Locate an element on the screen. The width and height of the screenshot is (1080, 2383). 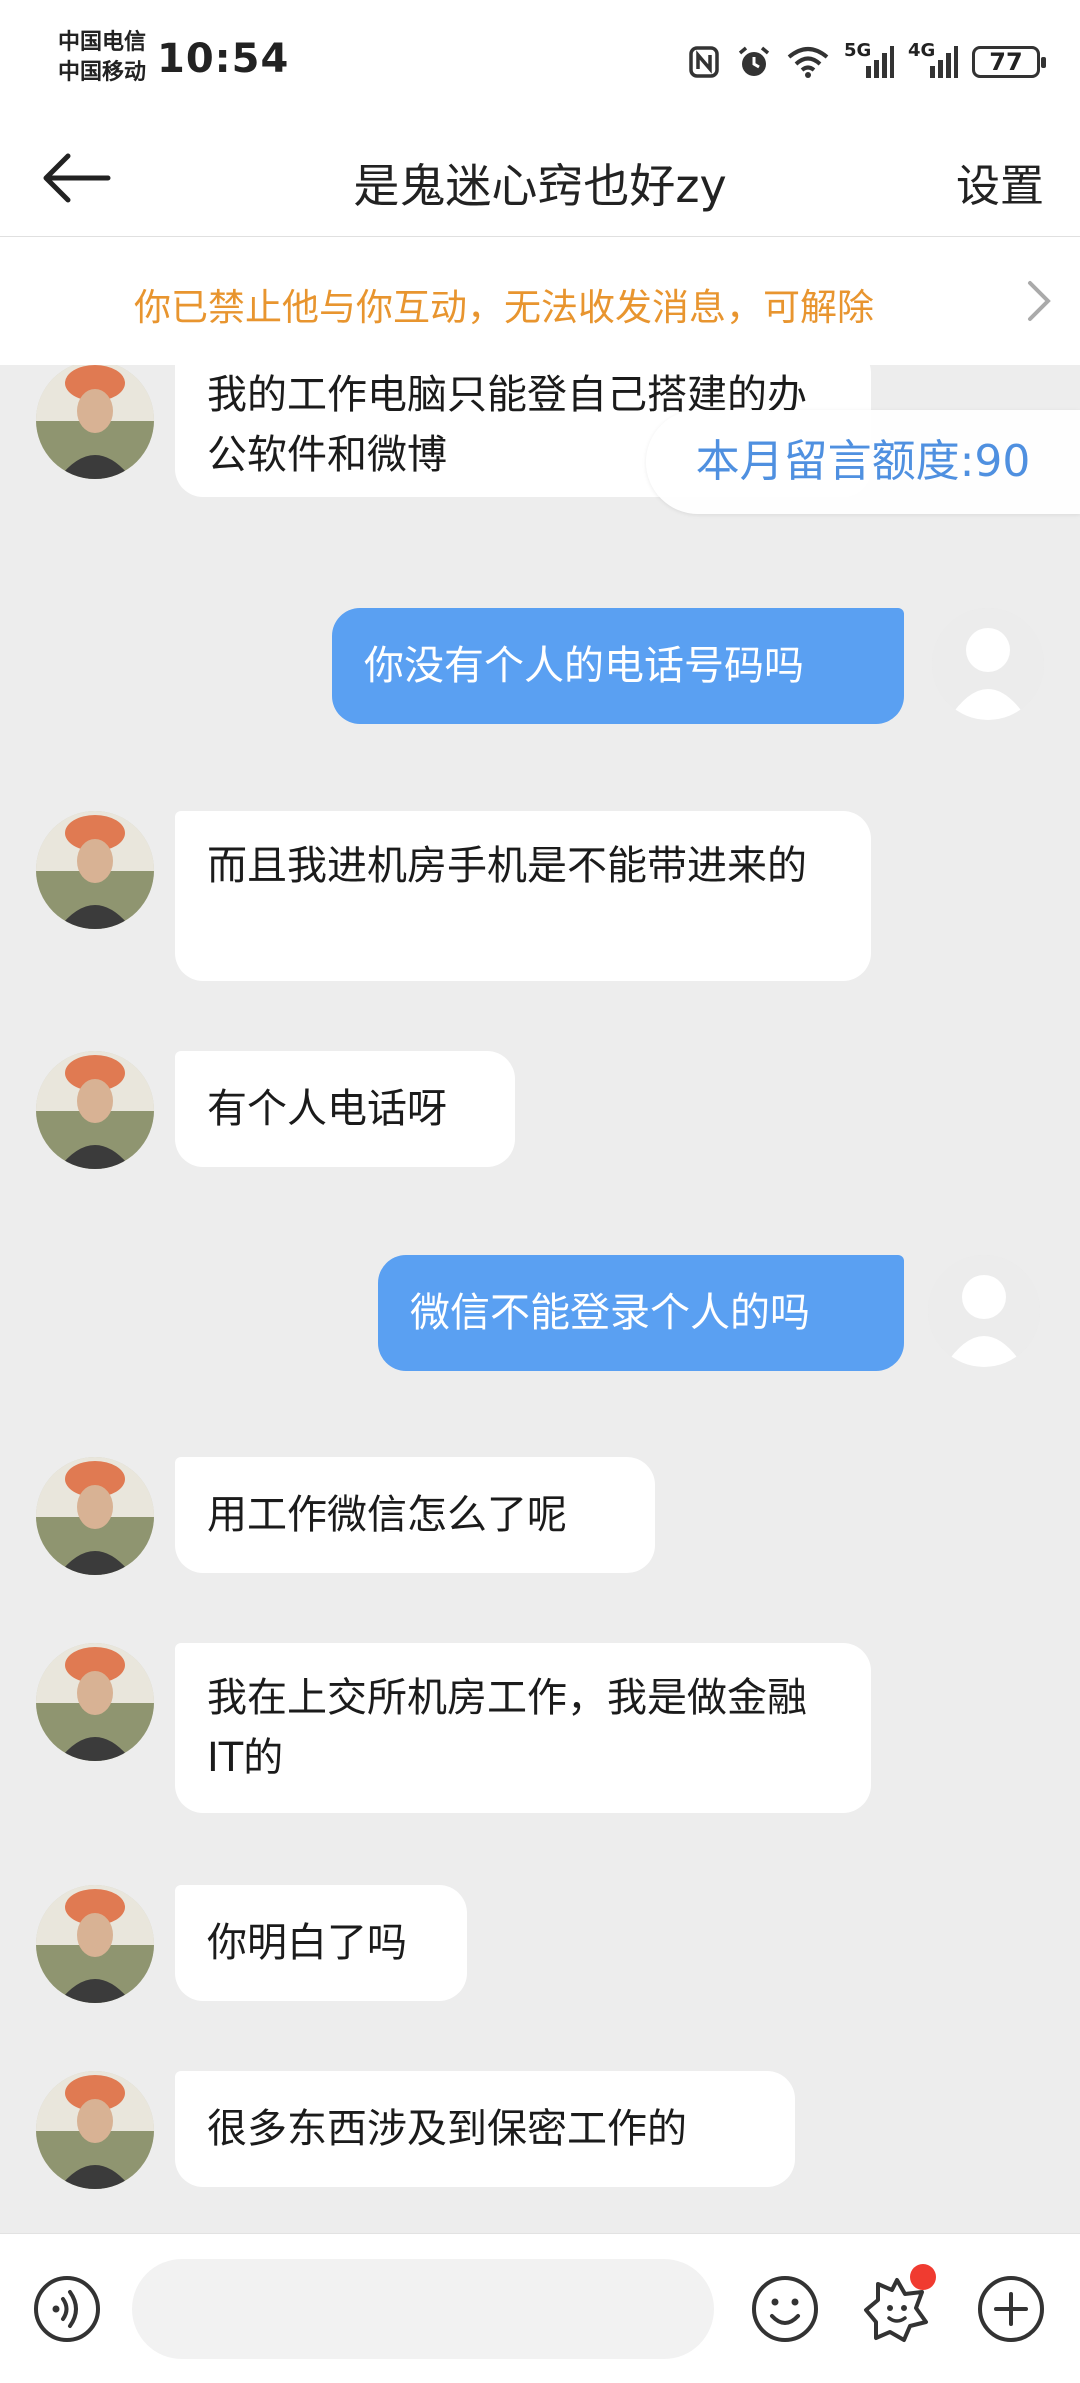
message-bubble-outgoing: 你没有个人的电话号码吗 is located at coordinates (618, 666).